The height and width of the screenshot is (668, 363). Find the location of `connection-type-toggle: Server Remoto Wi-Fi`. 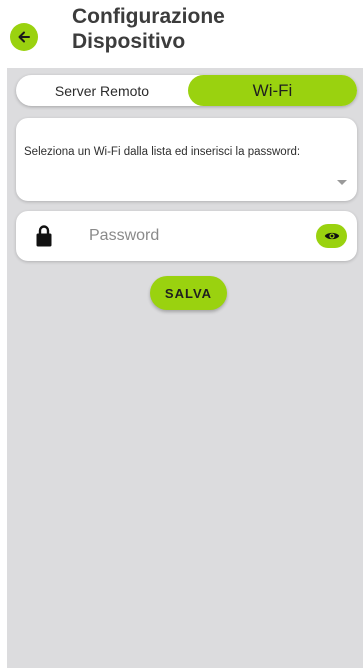

connection-type-toggle: Server Remoto Wi-Fi is located at coordinates (186, 90).